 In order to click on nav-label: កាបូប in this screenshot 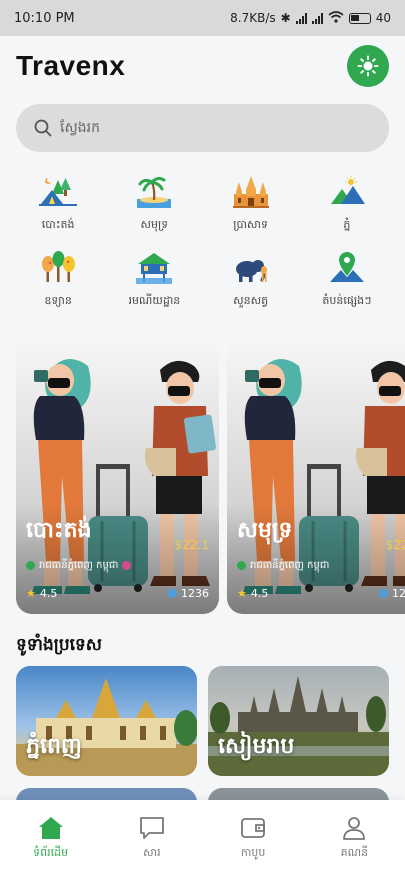, I will do `click(253, 852)`.